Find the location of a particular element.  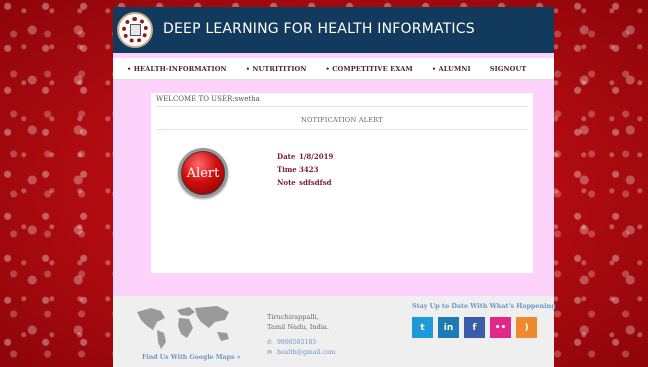

medical-people-logo-icon is located at coordinates (135, 30).